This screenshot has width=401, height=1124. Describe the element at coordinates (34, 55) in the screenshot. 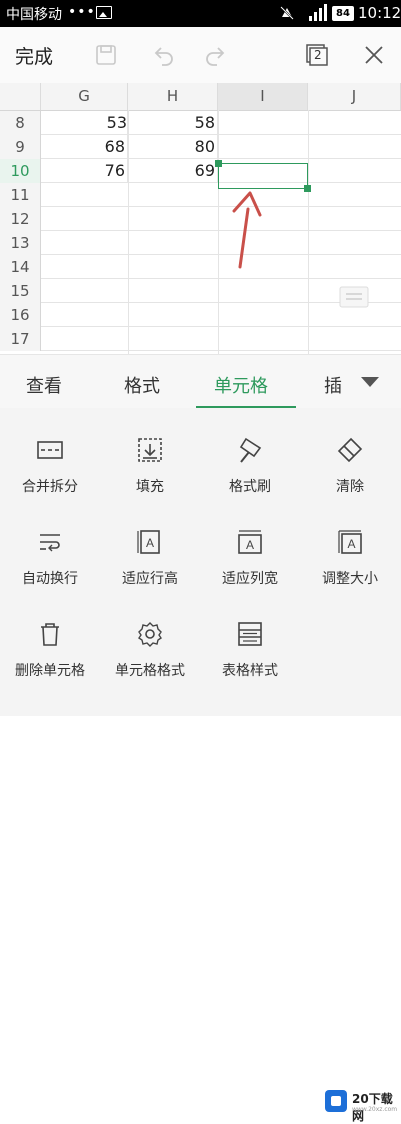

I see `done-button: 完成` at that location.